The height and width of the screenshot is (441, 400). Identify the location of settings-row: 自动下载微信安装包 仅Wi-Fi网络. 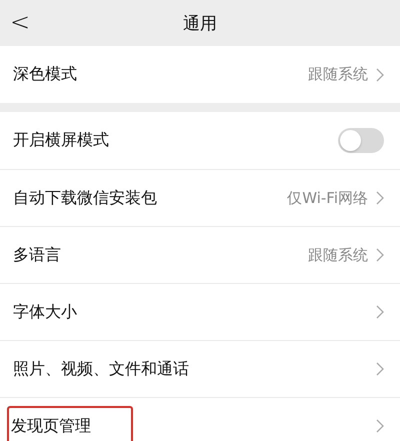
(200, 197).